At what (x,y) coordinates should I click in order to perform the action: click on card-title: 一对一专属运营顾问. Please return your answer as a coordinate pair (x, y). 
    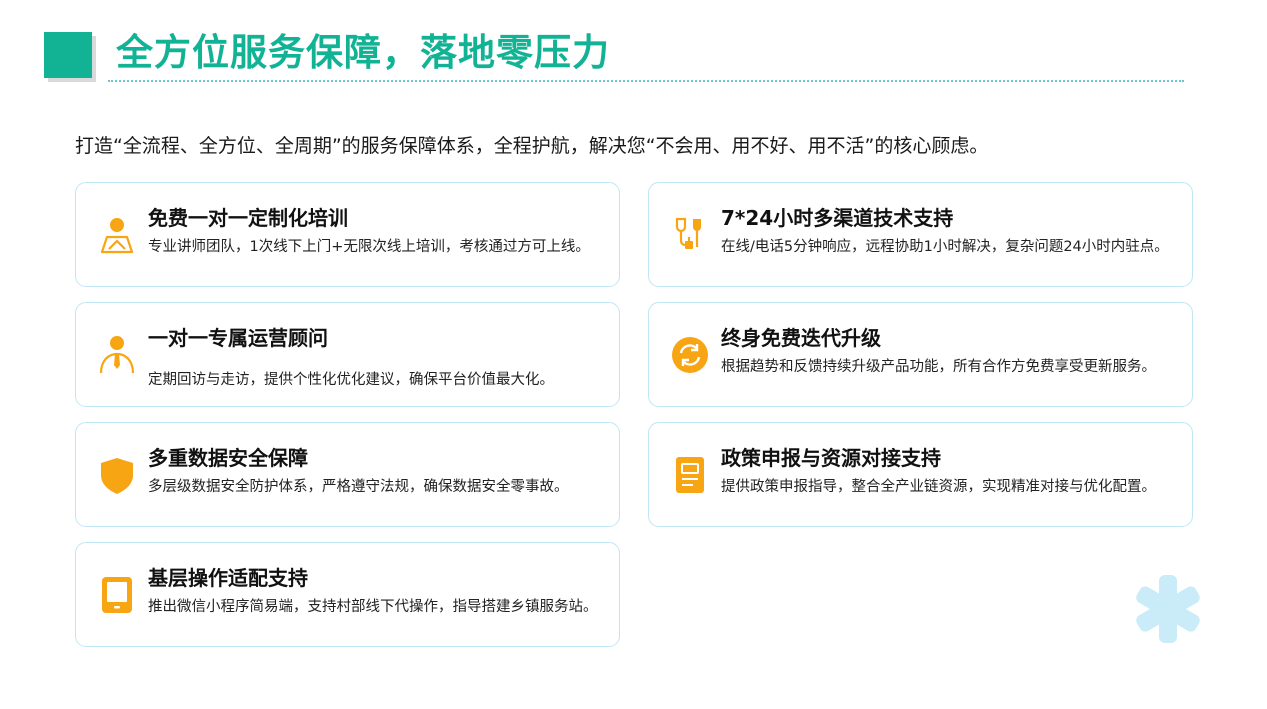
    Looking at the image, I should click on (238, 338).